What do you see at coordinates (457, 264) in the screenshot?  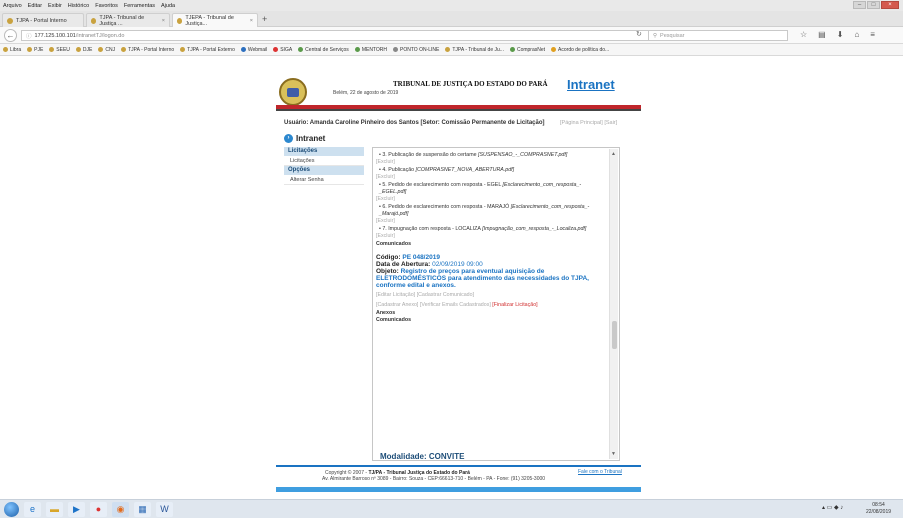 I see `abertura-value: 02/09/2019 09:00` at bounding box center [457, 264].